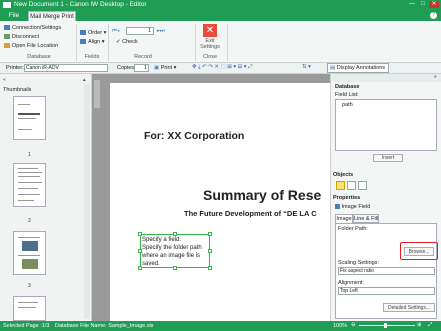  I want to click on collapse-right-pane-icon: », so click(435, 77).